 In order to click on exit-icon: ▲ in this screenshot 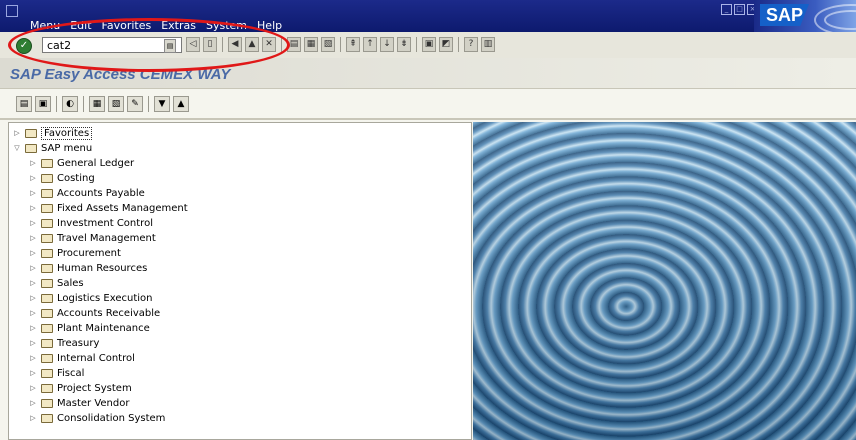, I will do `click(252, 44)`.